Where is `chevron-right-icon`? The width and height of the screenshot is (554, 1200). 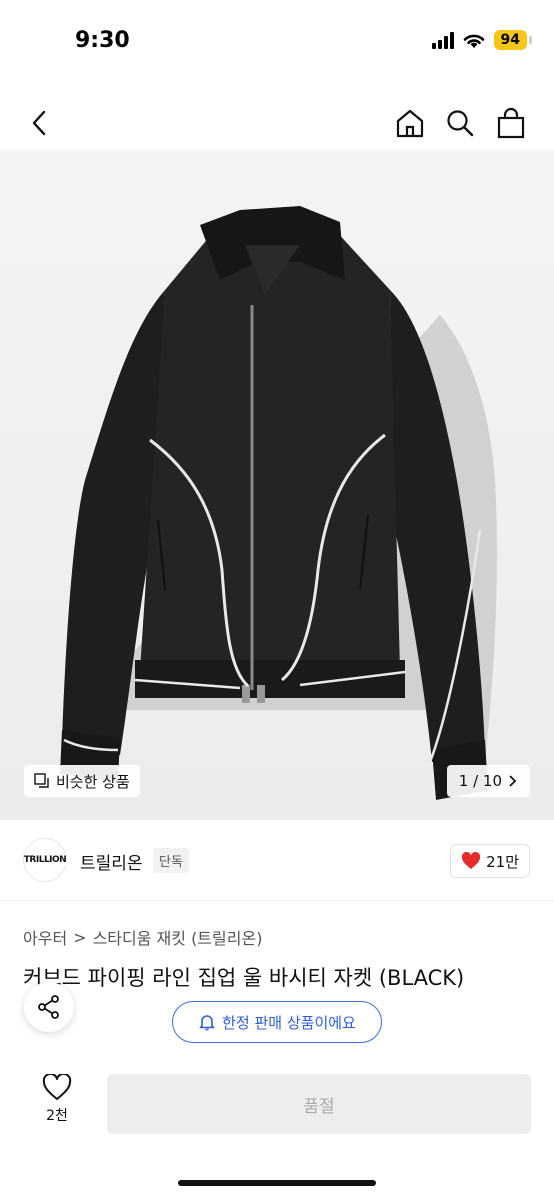 chevron-right-icon is located at coordinates (513, 781).